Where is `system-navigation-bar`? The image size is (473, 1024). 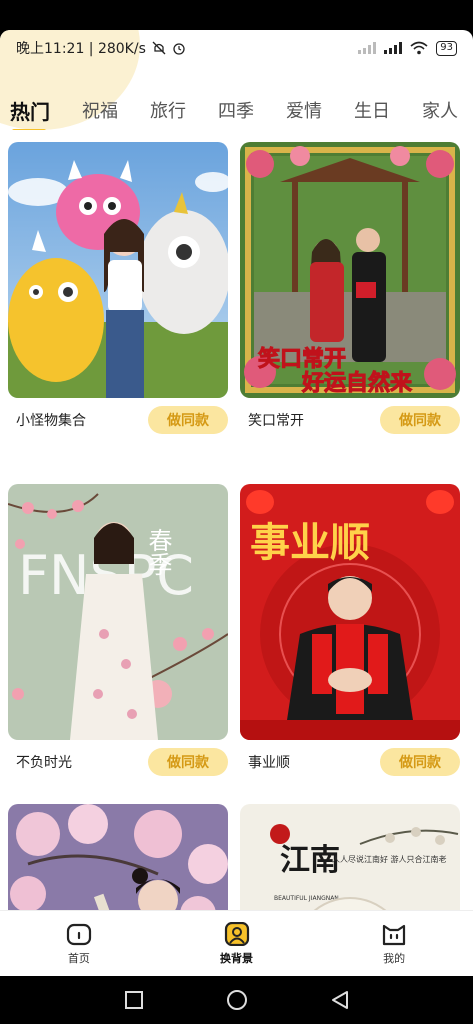 system-navigation-bar is located at coordinates (236, 1000).